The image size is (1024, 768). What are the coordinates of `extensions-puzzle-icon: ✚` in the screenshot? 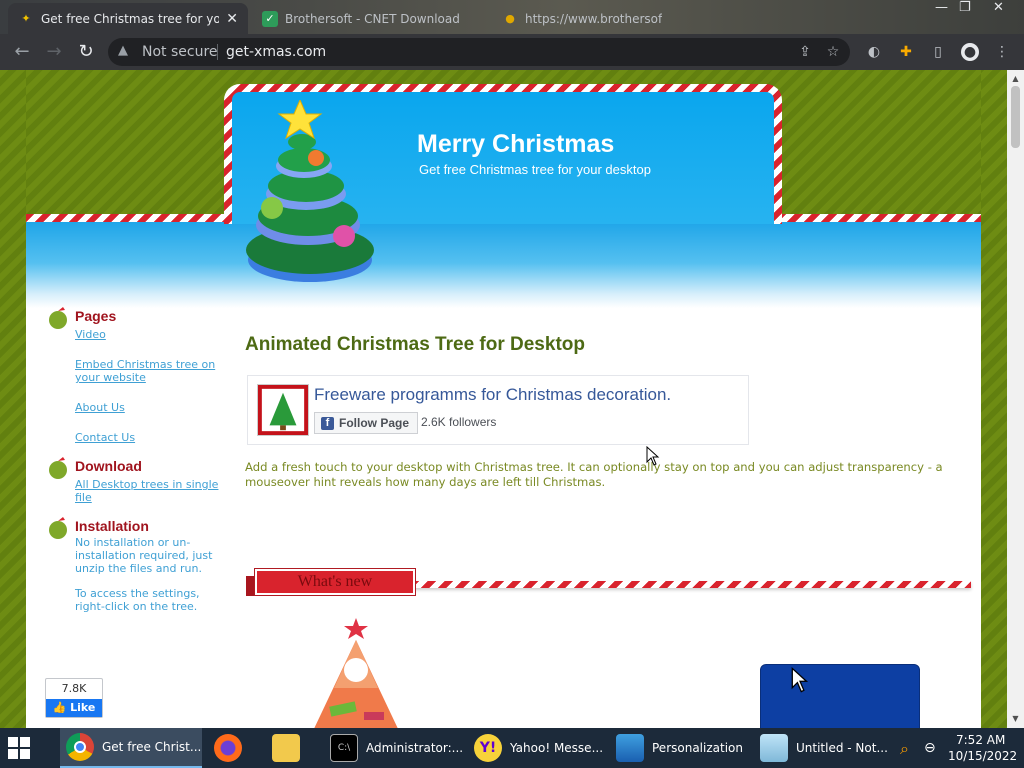 It's located at (906, 52).